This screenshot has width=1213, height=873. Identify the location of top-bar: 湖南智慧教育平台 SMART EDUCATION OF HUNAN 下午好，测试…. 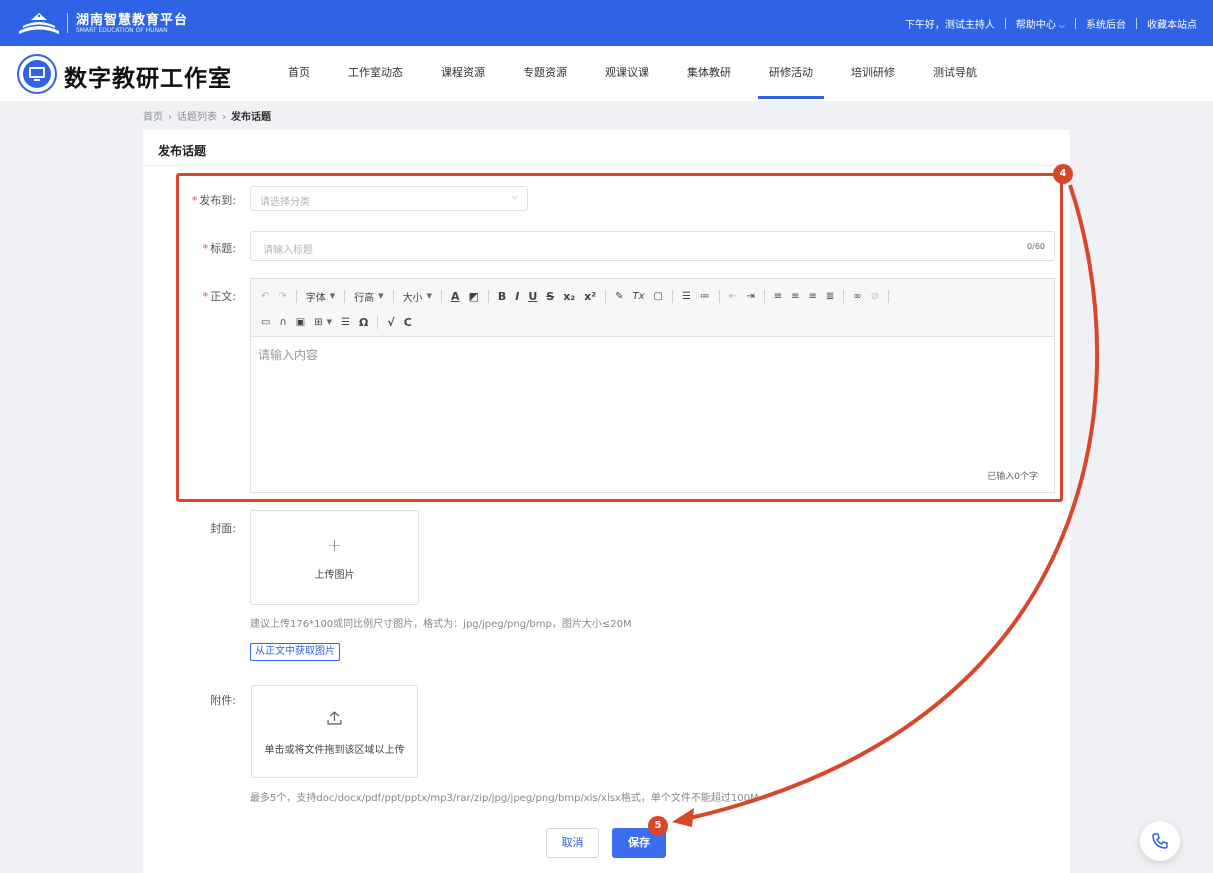
(606, 23).